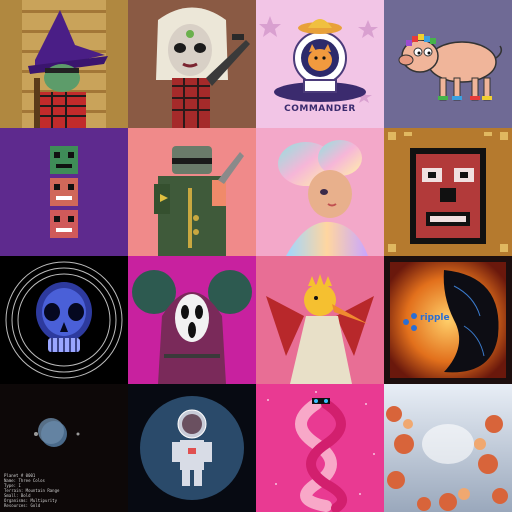  Describe the element at coordinates (320, 448) in the screenshot. I see `tile-sparkle-snakes` at that location.